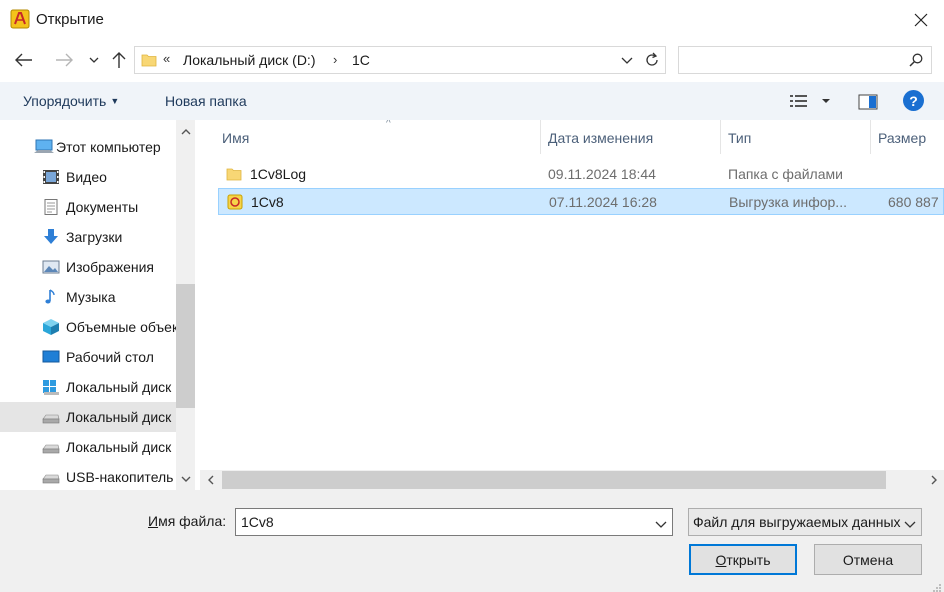 The height and width of the screenshot is (592, 944). I want to click on column-header-type: Тип, so click(795, 137).